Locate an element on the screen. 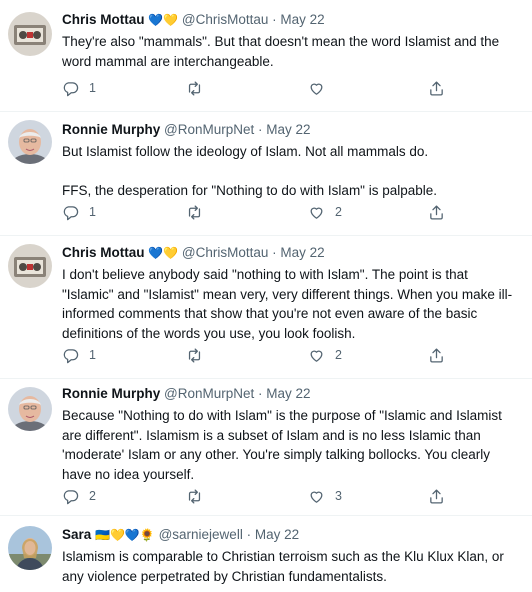 This screenshot has height=592, width=532. reply-button: 2 is located at coordinates (79, 496).